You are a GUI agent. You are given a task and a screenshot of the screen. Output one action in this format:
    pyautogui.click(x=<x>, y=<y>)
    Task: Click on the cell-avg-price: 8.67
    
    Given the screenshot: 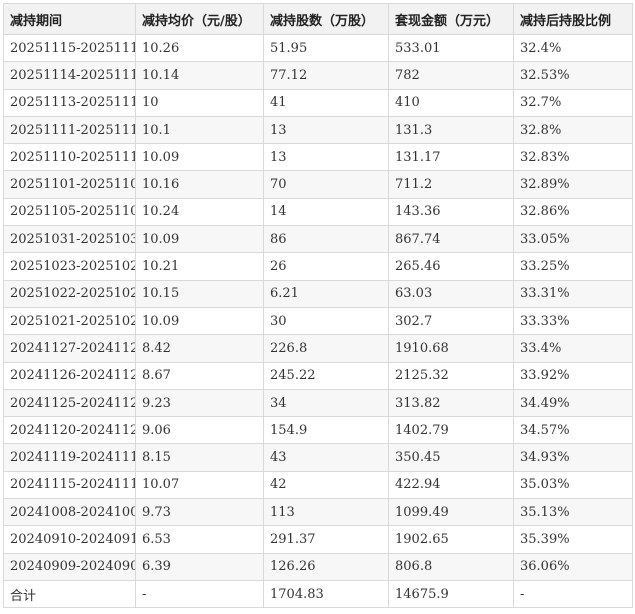 What is the action you would take?
    pyautogui.click(x=199, y=375)
    